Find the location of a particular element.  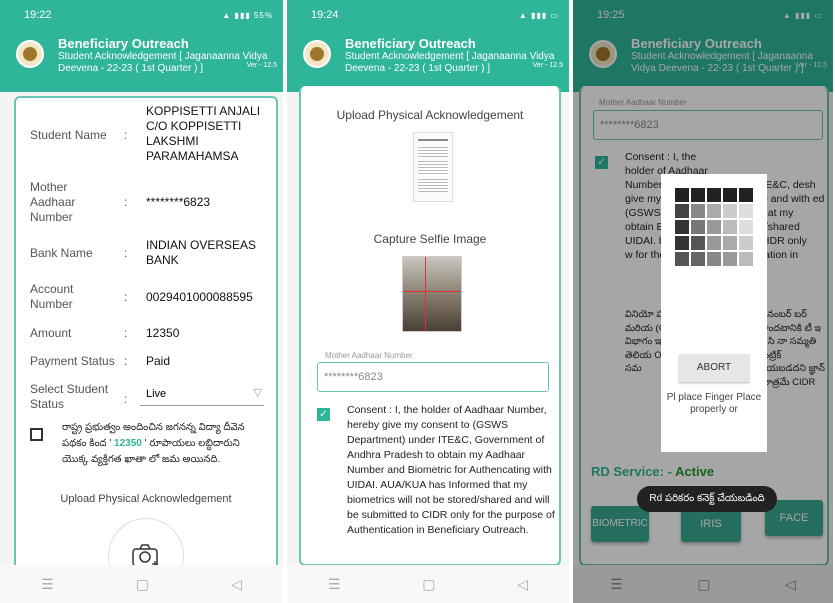

status-time: 19:22 is located at coordinates (38, 15).